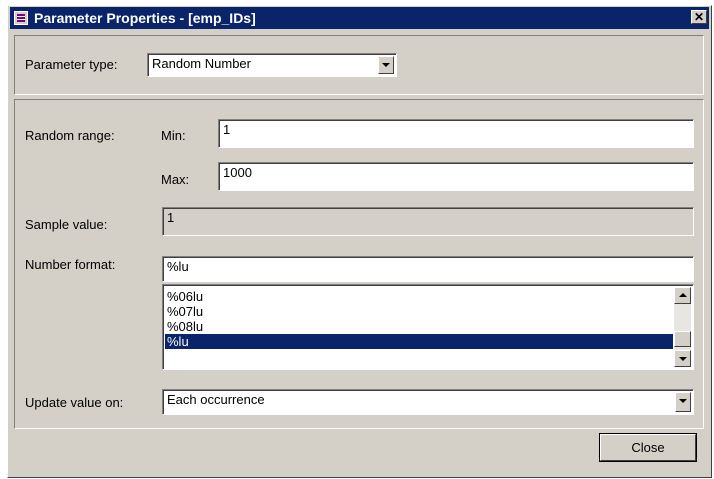 Image resolution: width=714 pixels, height=479 pixels. Describe the element at coordinates (237, 172) in the screenshot. I see `max-value: 1000` at that location.